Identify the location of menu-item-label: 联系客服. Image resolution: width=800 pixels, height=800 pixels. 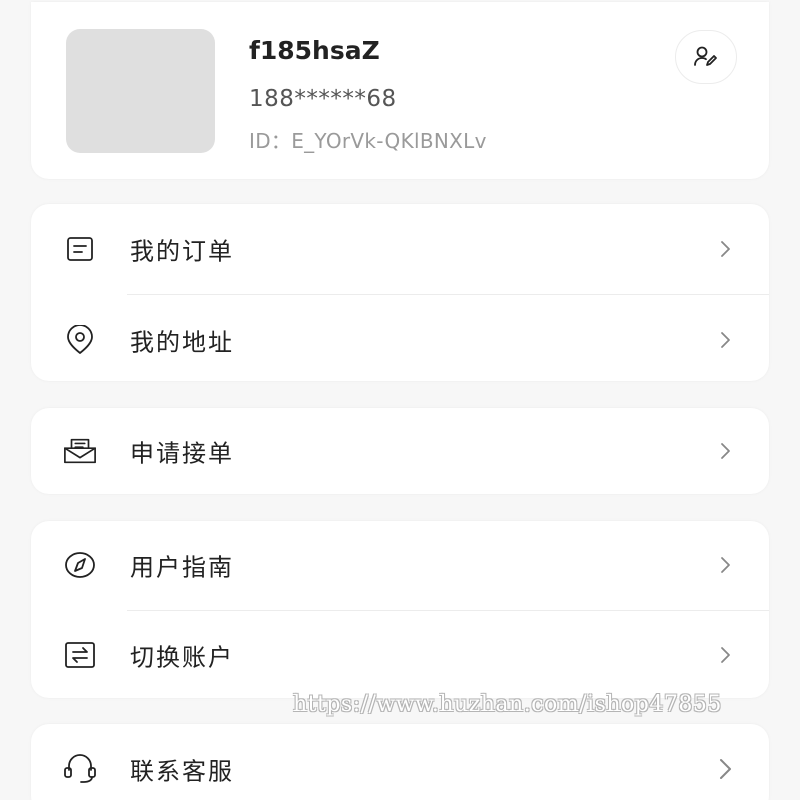
(182, 771).